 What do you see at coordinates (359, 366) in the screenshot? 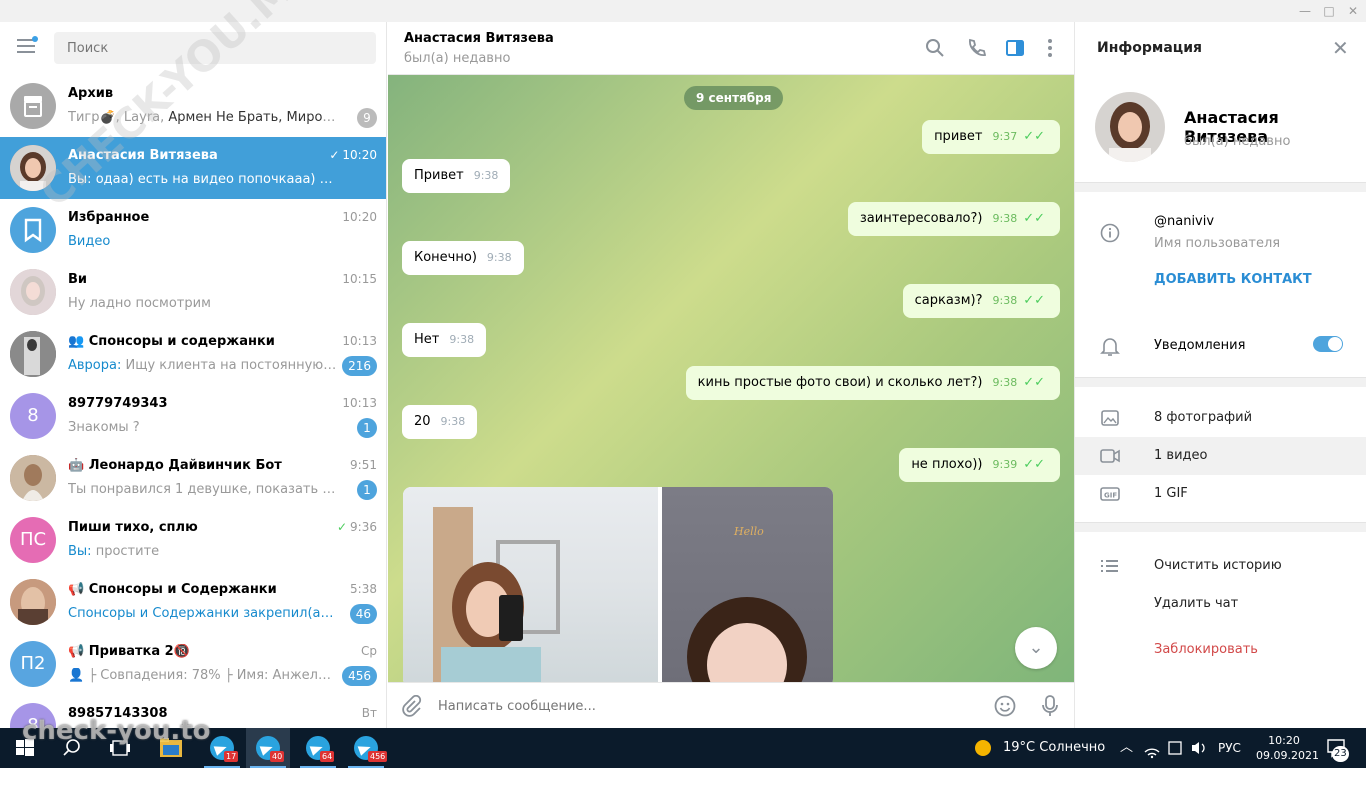
I see `unread-badge: 216` at bounding box center [359, 366].